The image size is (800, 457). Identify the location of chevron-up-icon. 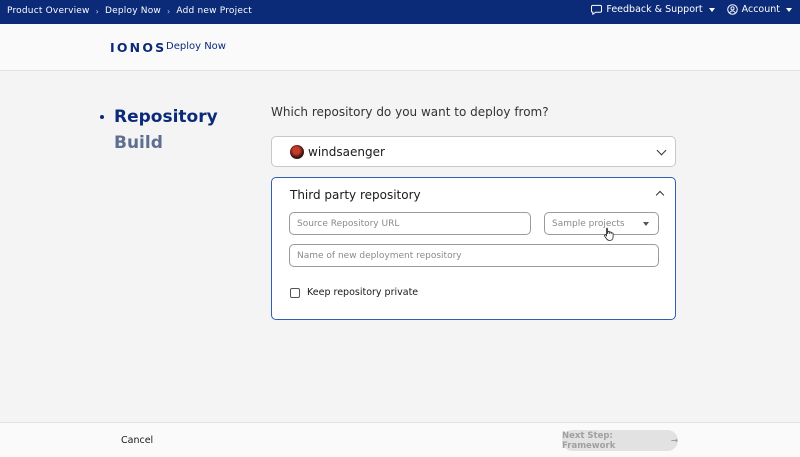
(660, 195).